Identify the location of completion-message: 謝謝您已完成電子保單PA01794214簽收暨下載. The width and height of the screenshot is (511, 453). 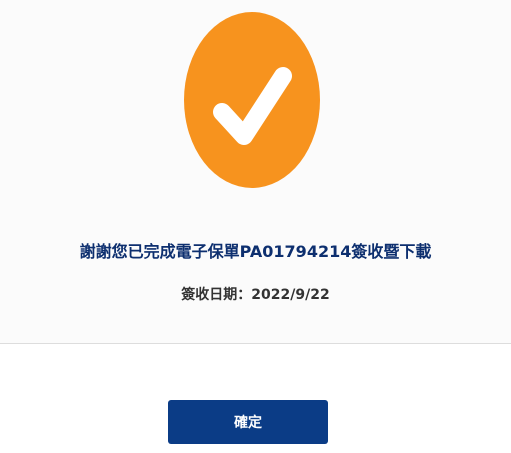
(255, 251).